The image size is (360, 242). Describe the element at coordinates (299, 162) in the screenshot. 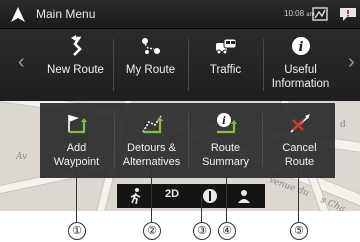

I see `button-label-line2: Route` at that location.